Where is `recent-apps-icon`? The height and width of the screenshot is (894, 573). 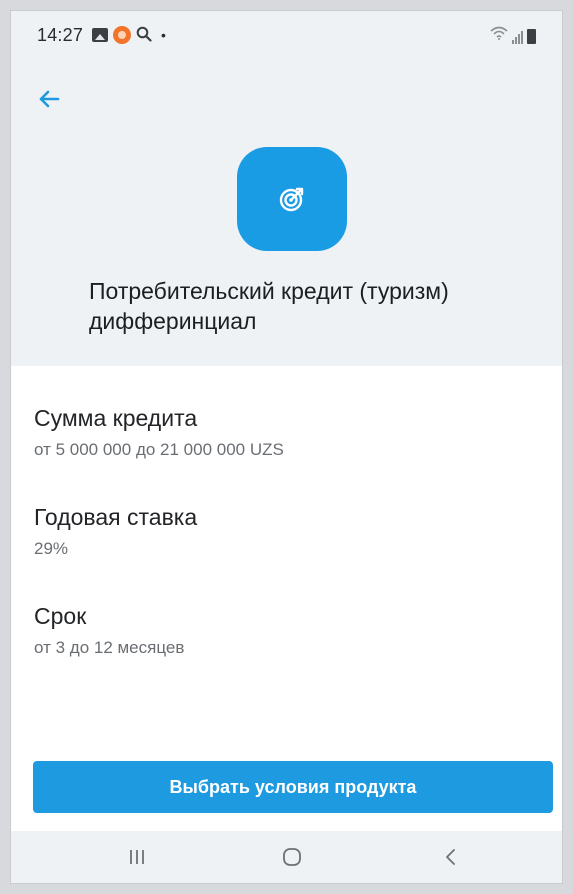
recent-apps-icon is located at coordinates (137, 857).